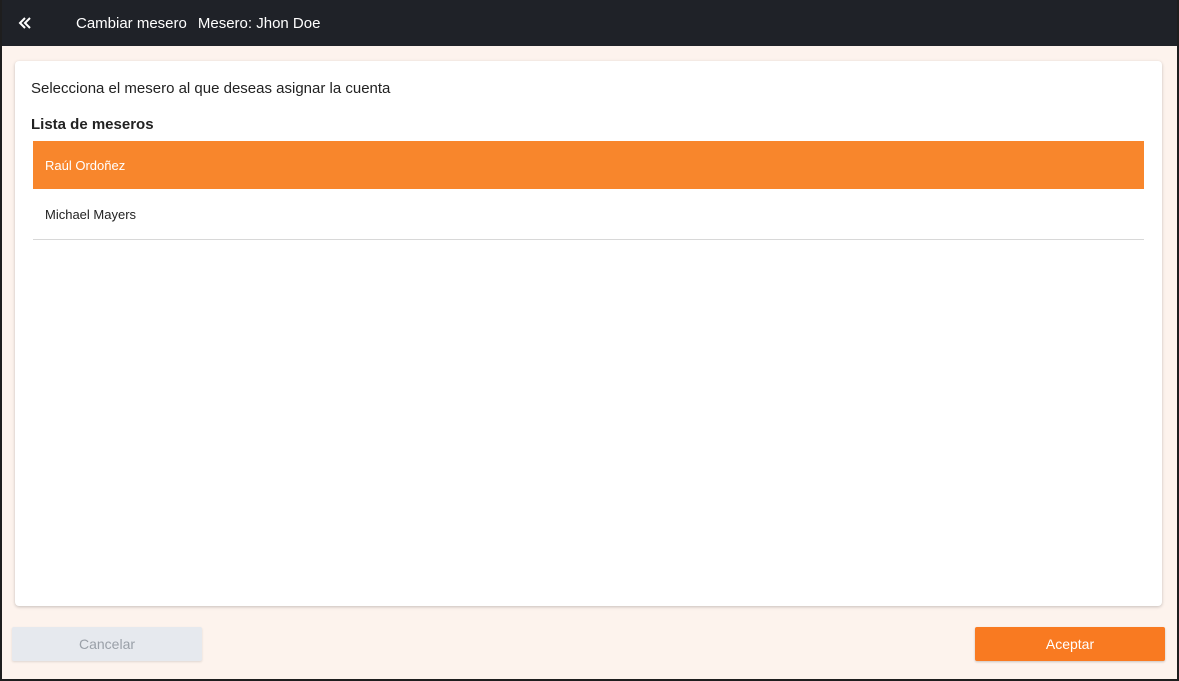 Image resolution: width=1179 pixels, height=681 pixels. I want to click on waiter-item-raul-ordonez: Raúl Ordoñez, so click(588, 165).